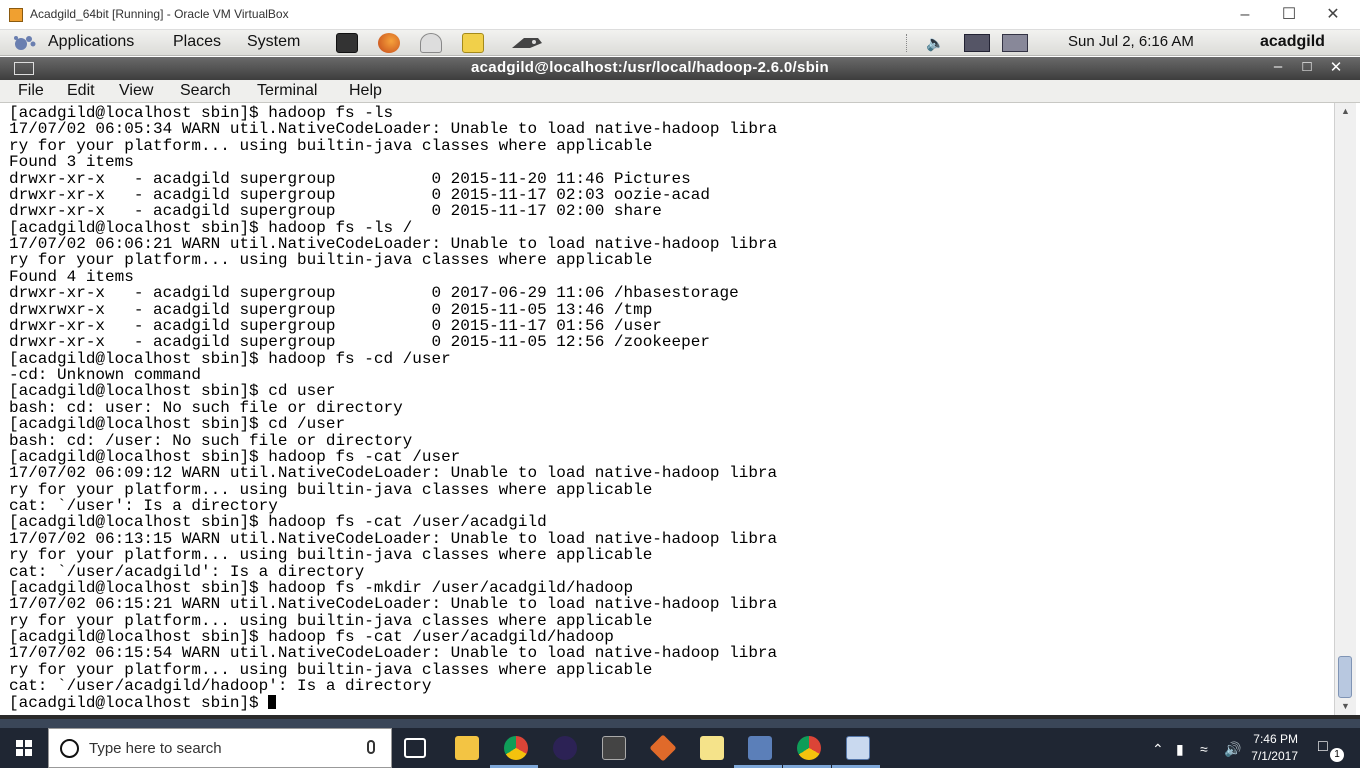 The image size is (1360, 768). I want to click on git-icon, so click(663, 748).